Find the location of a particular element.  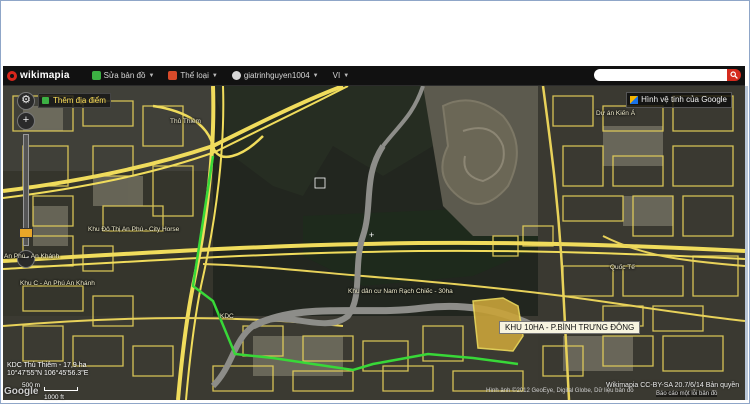

search-icon is located at coordinates (734, 75).